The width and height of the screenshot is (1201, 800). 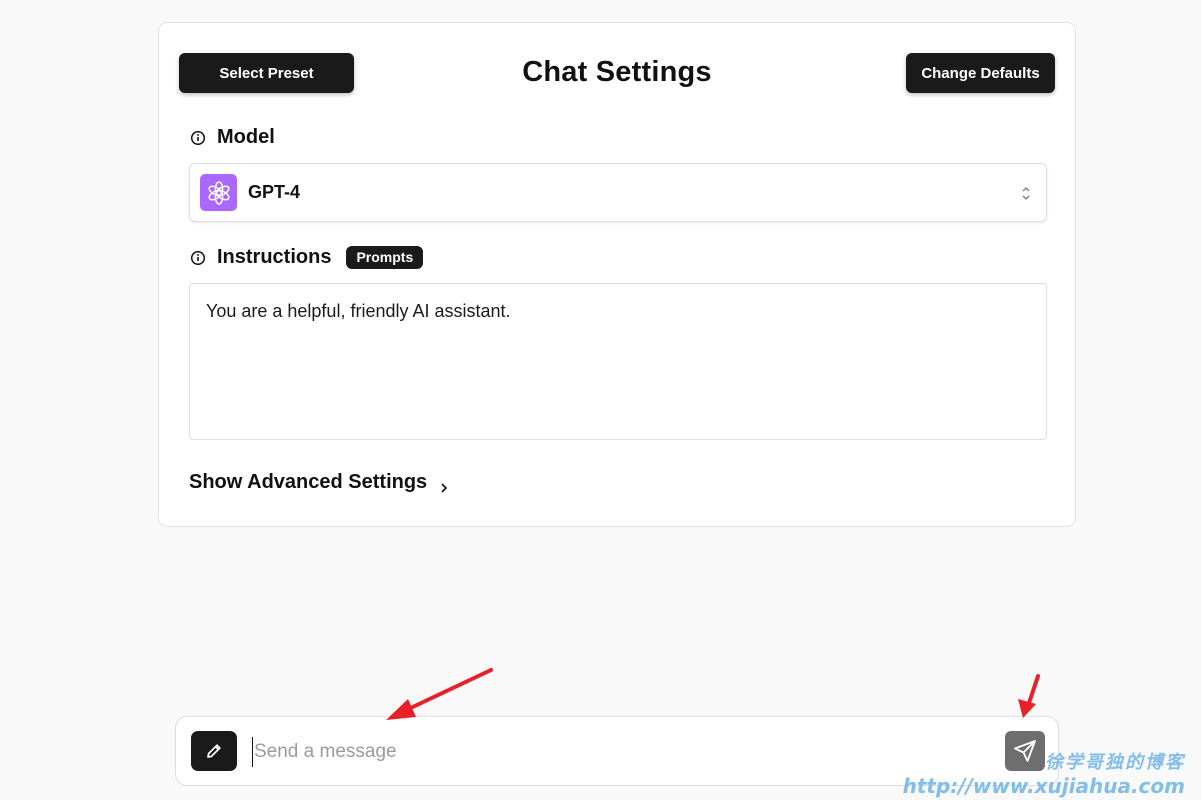 I want to click on instructions-label: Instructions, so click(x=274, y=257).